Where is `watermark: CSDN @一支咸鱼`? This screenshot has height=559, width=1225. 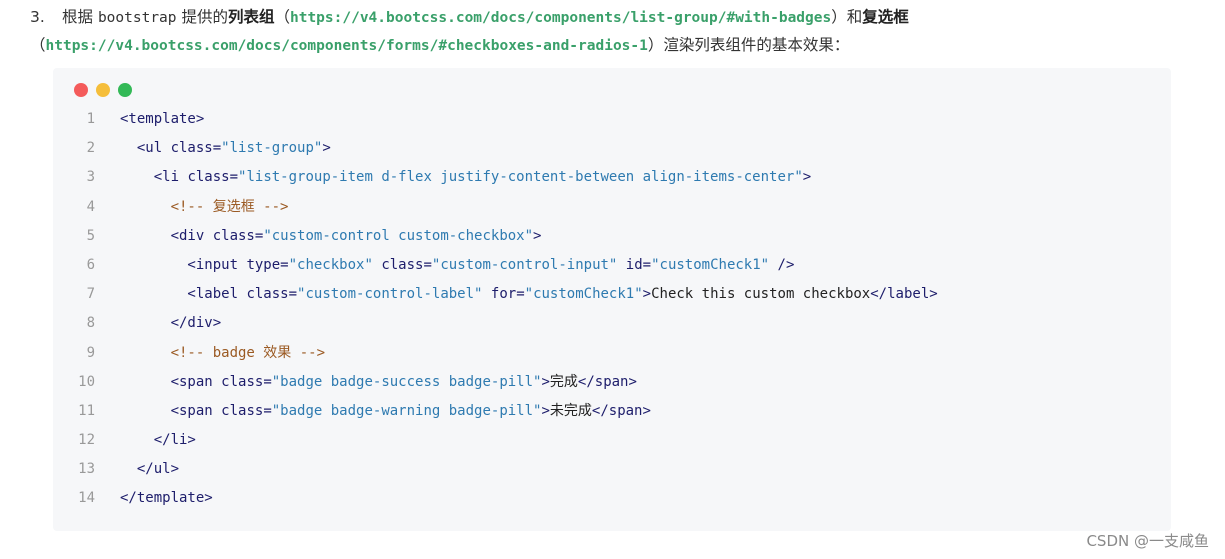 watermark: CSDN @一支咸鱼 is located at coordinates (1147, 541).